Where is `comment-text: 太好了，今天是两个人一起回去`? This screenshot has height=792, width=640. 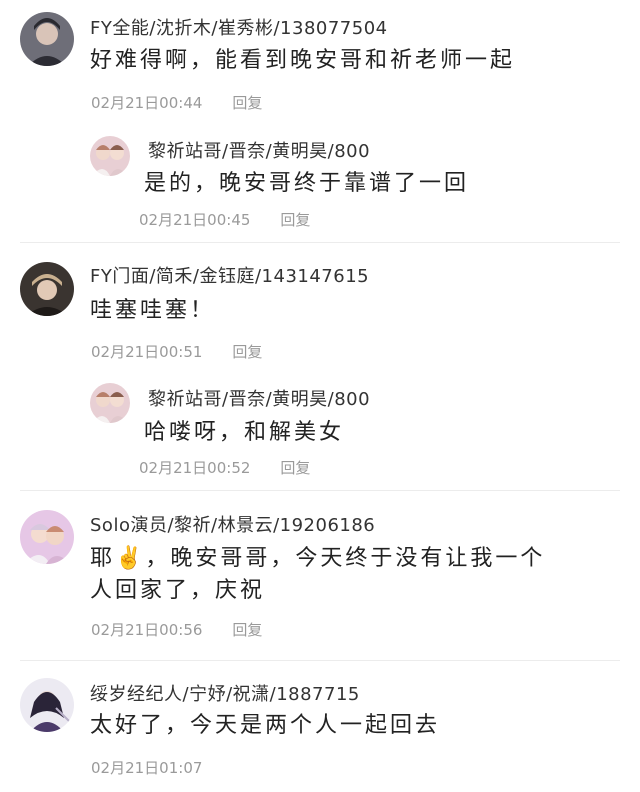 comment-text: 太好了，今天是两个人一起回去 is located at coordinates (265, 725).